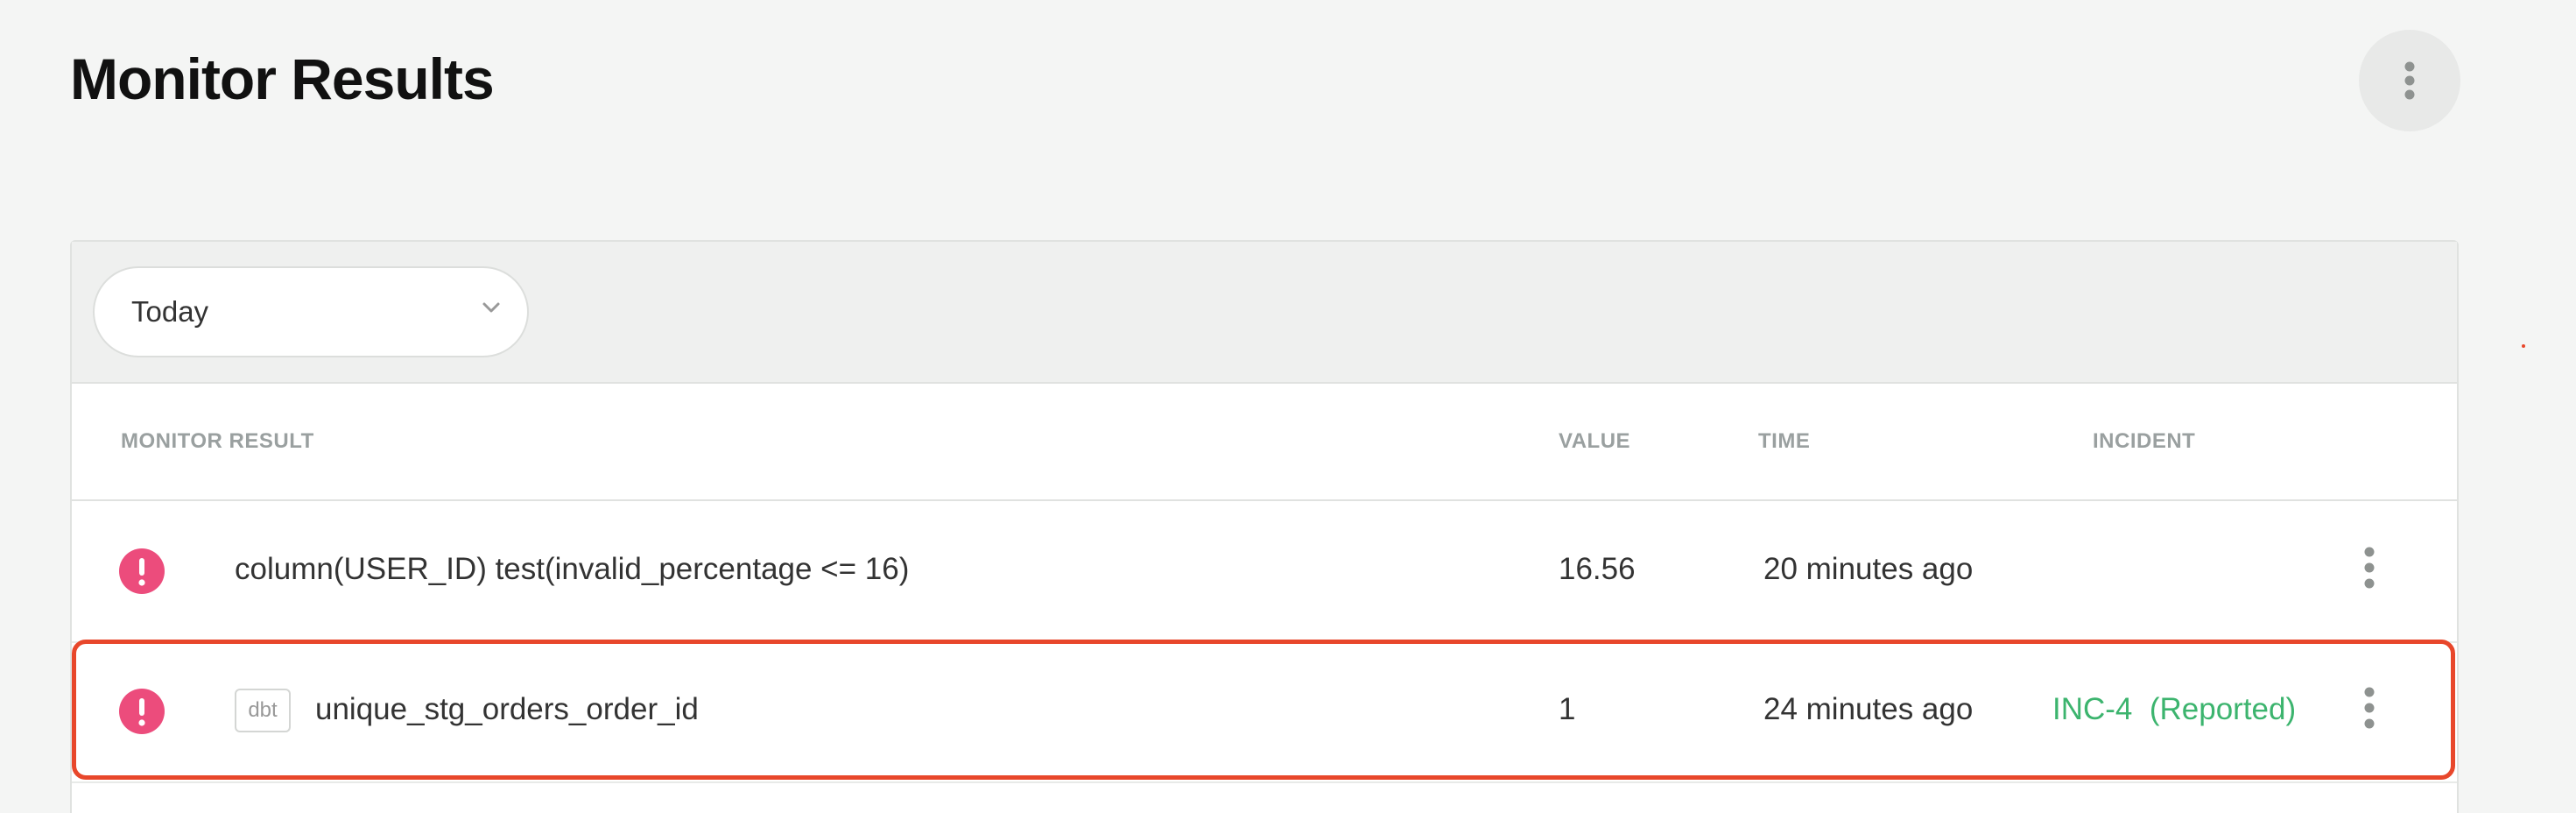 This screenshot has width=2576, height=813. What do you see at coordinates (2174, 710) in the screenshot?
I see `incident-link: INC-4 (Reported)` at bounding box center [2174, 710].